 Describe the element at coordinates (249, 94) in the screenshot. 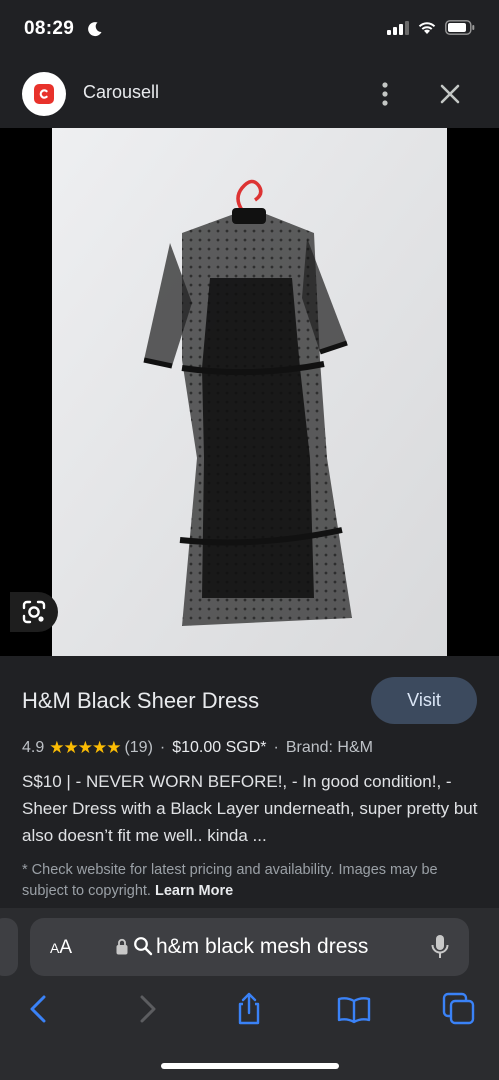

I see `source-header: Carousell` at that location.